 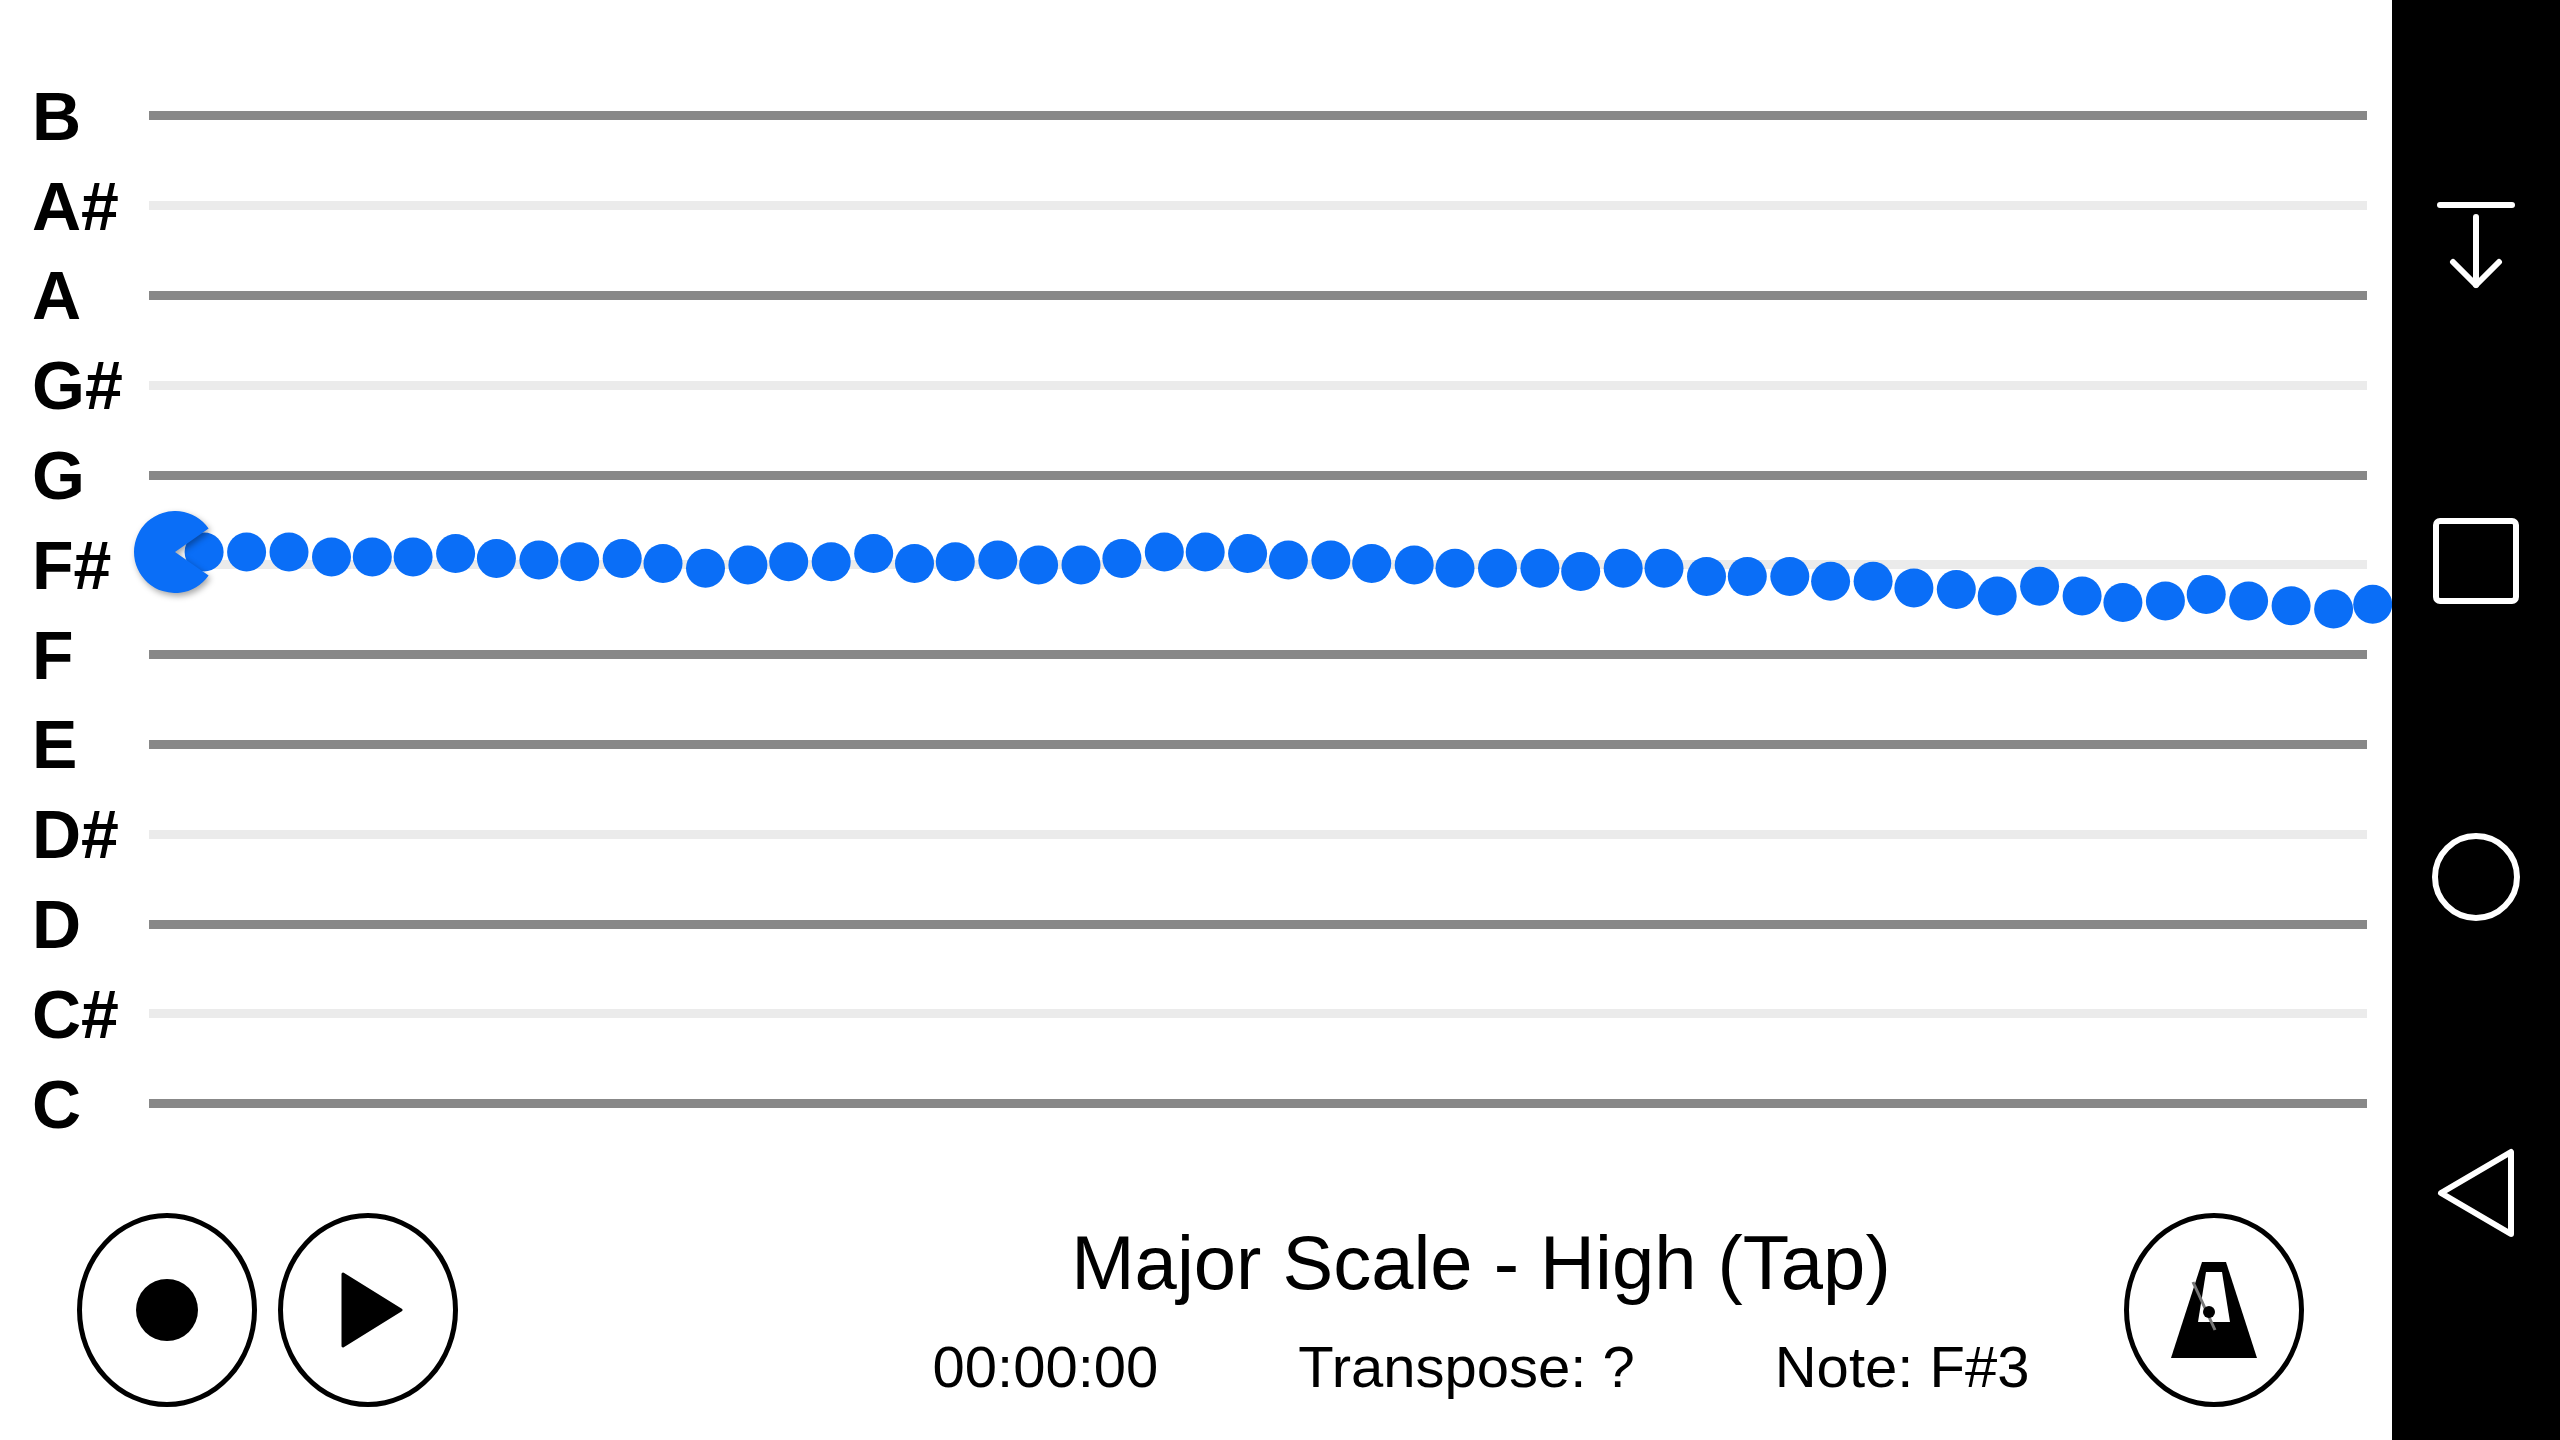 What do you see at coordinates (1902, 1366) in the screenshot?
I see `note-text: Note: F#3` at bounding box center [1902, 1366].